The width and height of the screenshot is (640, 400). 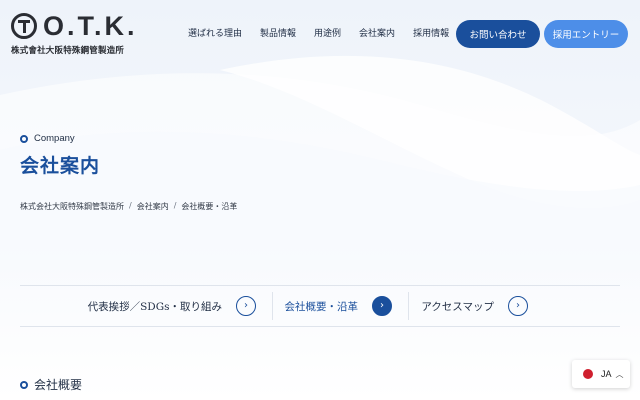 I want to click on tab-label: 代表挨拶／SDGs・取り組み, so click(x=154, y=306).